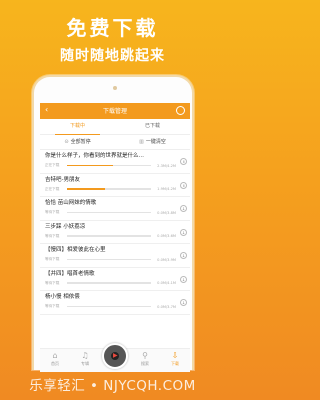 The width and height of the screenshot is (320, 400). What do you see at coordinates (145, 363) in the screenshot?
I see `nav-label: 搜索` at bounding box center [145, 363].